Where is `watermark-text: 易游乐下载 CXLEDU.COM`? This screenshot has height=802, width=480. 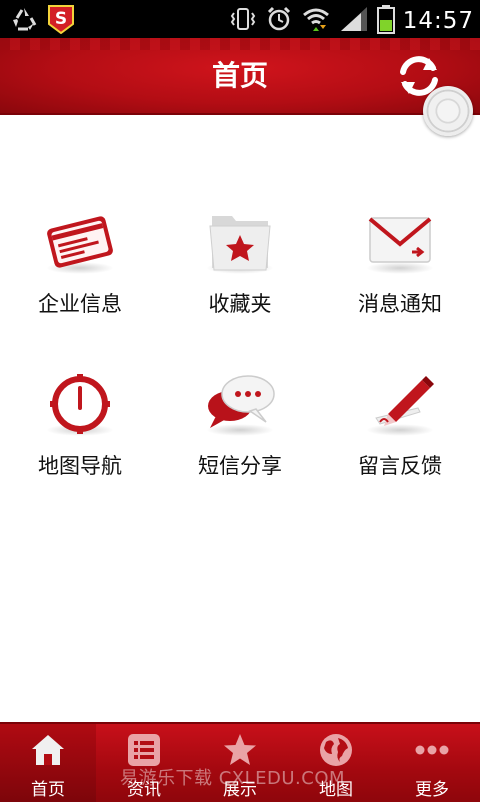
watermark-text: 易游乐下载 CXLEDU.COM is located at coordinates (233, 778).